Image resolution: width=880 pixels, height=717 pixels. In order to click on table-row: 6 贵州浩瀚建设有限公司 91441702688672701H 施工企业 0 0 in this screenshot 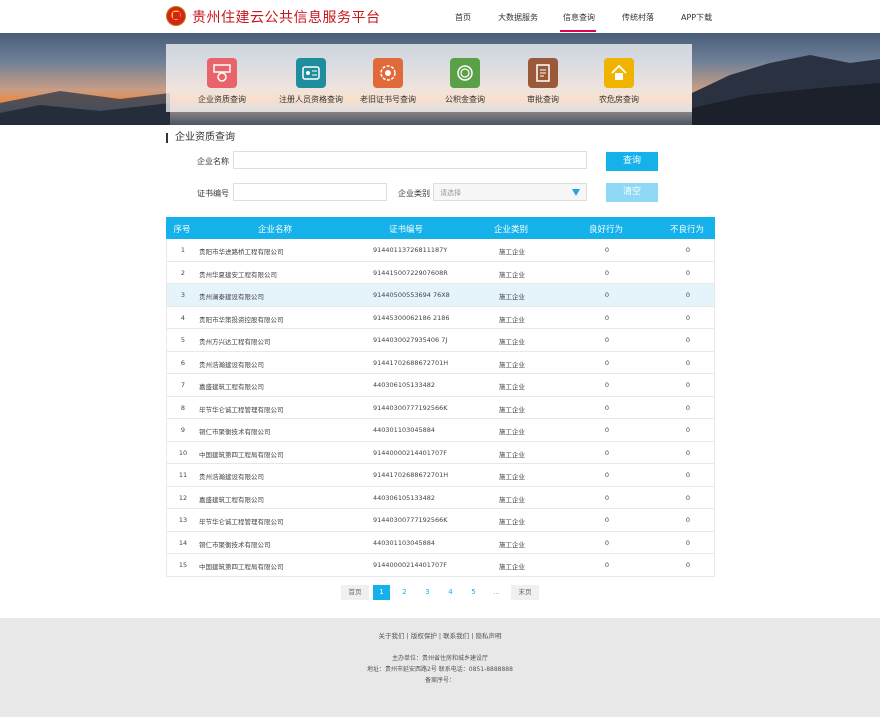, I will do `click(440, 362)`.